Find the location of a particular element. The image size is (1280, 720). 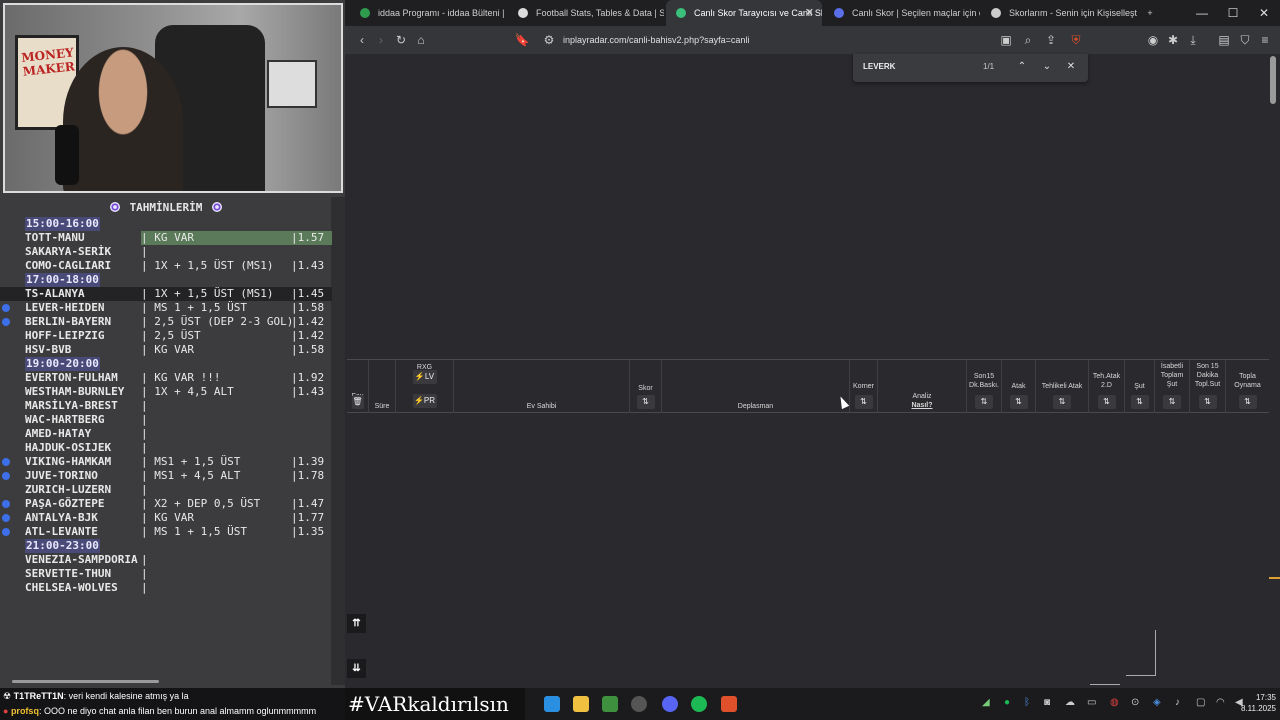

col-sure: Süre is located at coordinates (382, 386).